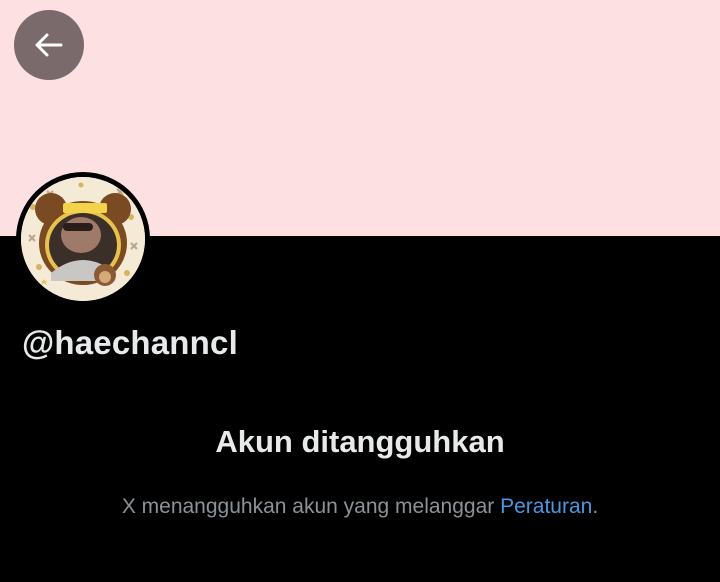  Describe the element at coordinates (130, 342) in the screenshot. I see `profile-handle: @haechanncl` at that location.